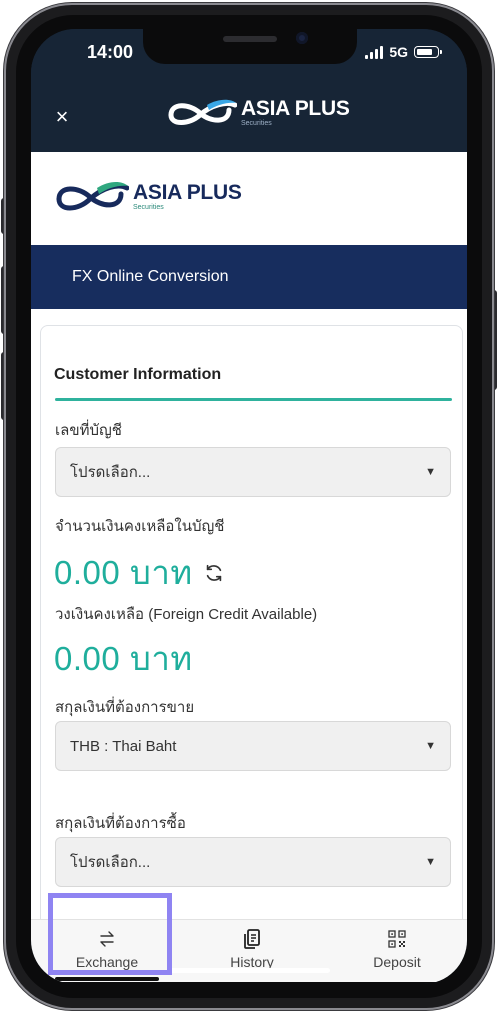 This screenshot has width=497, height=1014. I want to click on header-logo: ASIA PLUS Securities, so click(258, 112).